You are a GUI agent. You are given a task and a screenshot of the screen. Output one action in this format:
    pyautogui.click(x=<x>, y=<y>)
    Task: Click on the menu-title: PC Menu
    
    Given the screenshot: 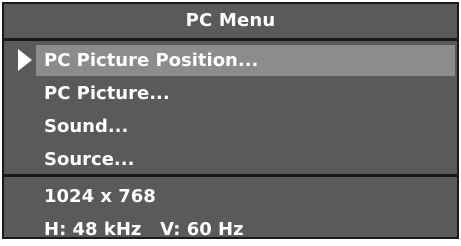 What is the action you would take?
    pyautogui.click(x=230, y=20)
    